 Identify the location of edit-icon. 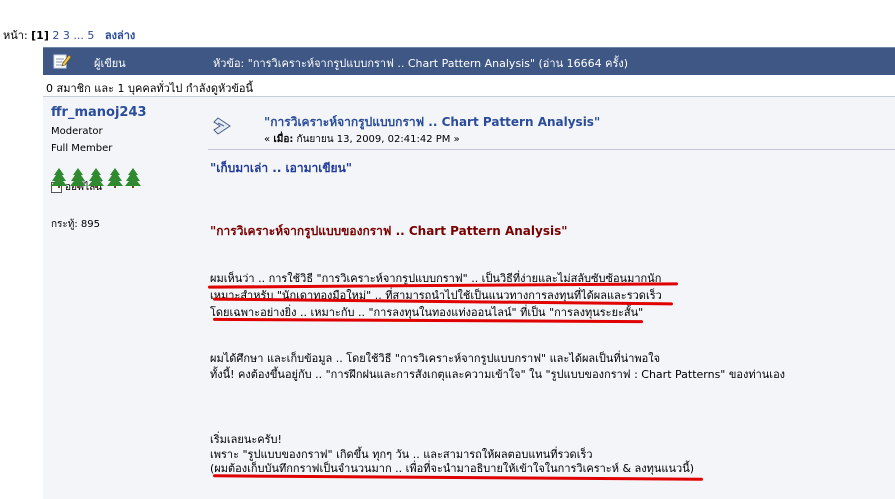
(62, 61).